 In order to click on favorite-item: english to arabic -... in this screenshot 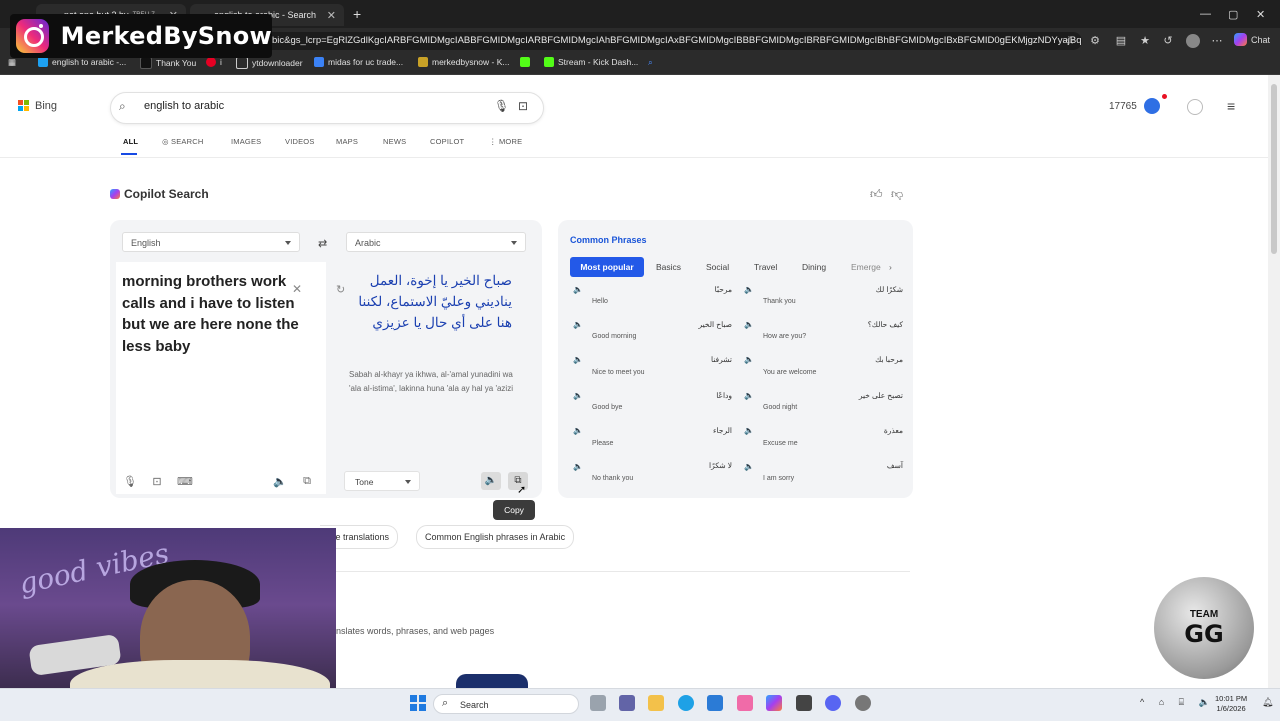, I will do `click(82, 62)`.